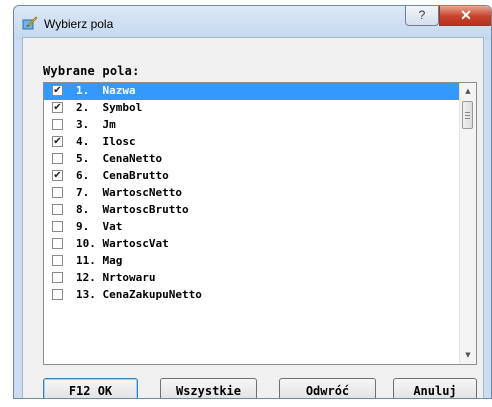  Describe the element at coordinates (79, 24) in the screenshot. I see `window-title: Wybierz pola` at that location.